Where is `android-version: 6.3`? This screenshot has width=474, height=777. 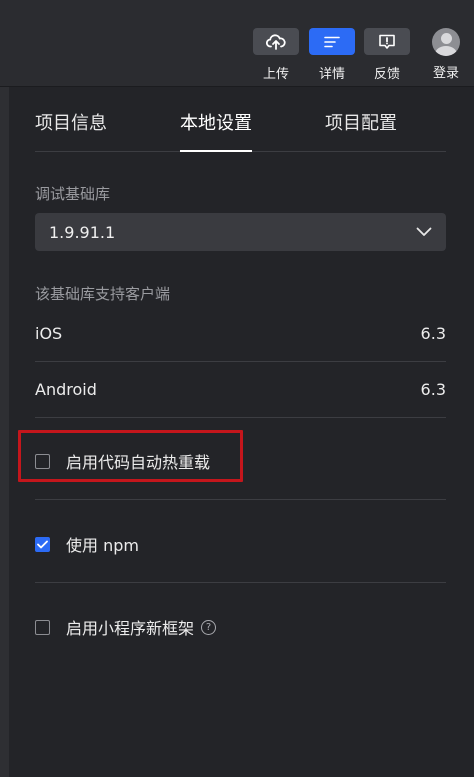
android-version: 6.3 is located at coordinates (433, 389).